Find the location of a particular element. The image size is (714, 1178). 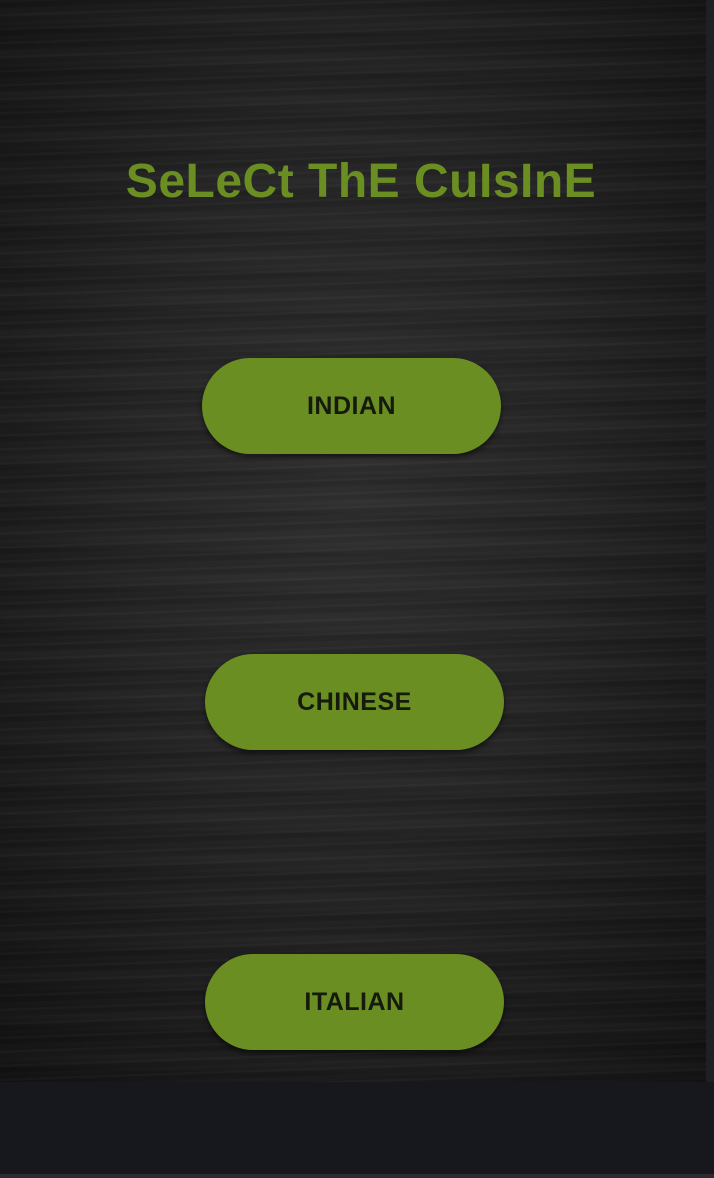

indian-button-label: INDIAN is located at coordinates (351, 405).